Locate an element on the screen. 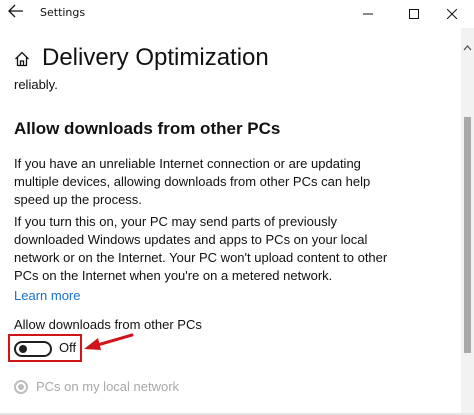 This screenshot has width=474, height=415. page-header: Delivery Optimization is located at coordinates (234, 60).